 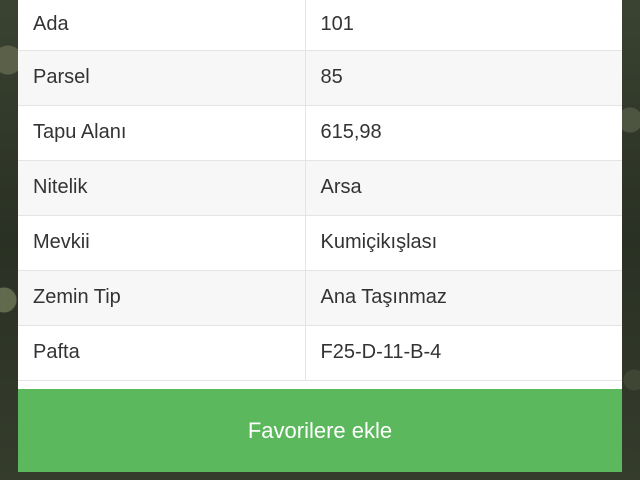 I want to click on table-row-tapu-alani: Tapu Alanı 615,98, so click(x=320, y=133).